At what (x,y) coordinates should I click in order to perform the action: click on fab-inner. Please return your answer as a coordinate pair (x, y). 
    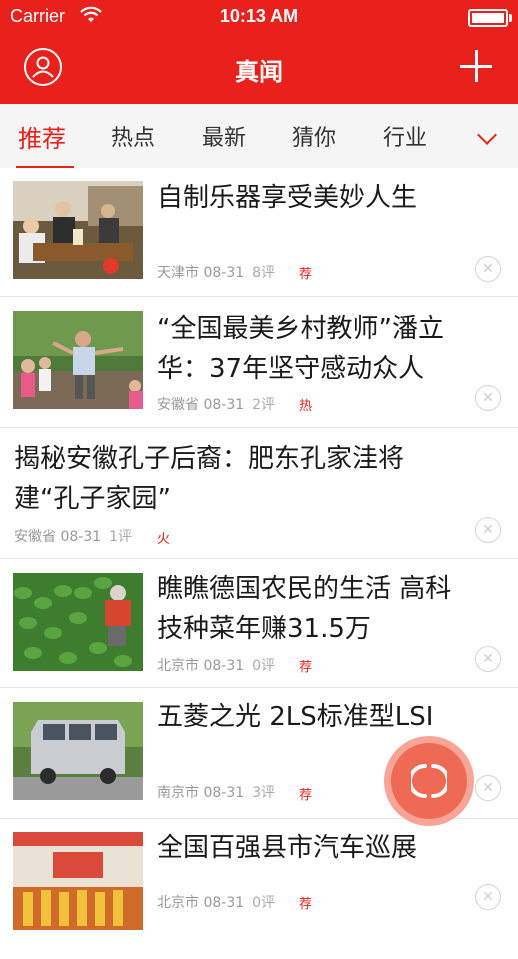
    Looking at the image, I should click on (429, 781).